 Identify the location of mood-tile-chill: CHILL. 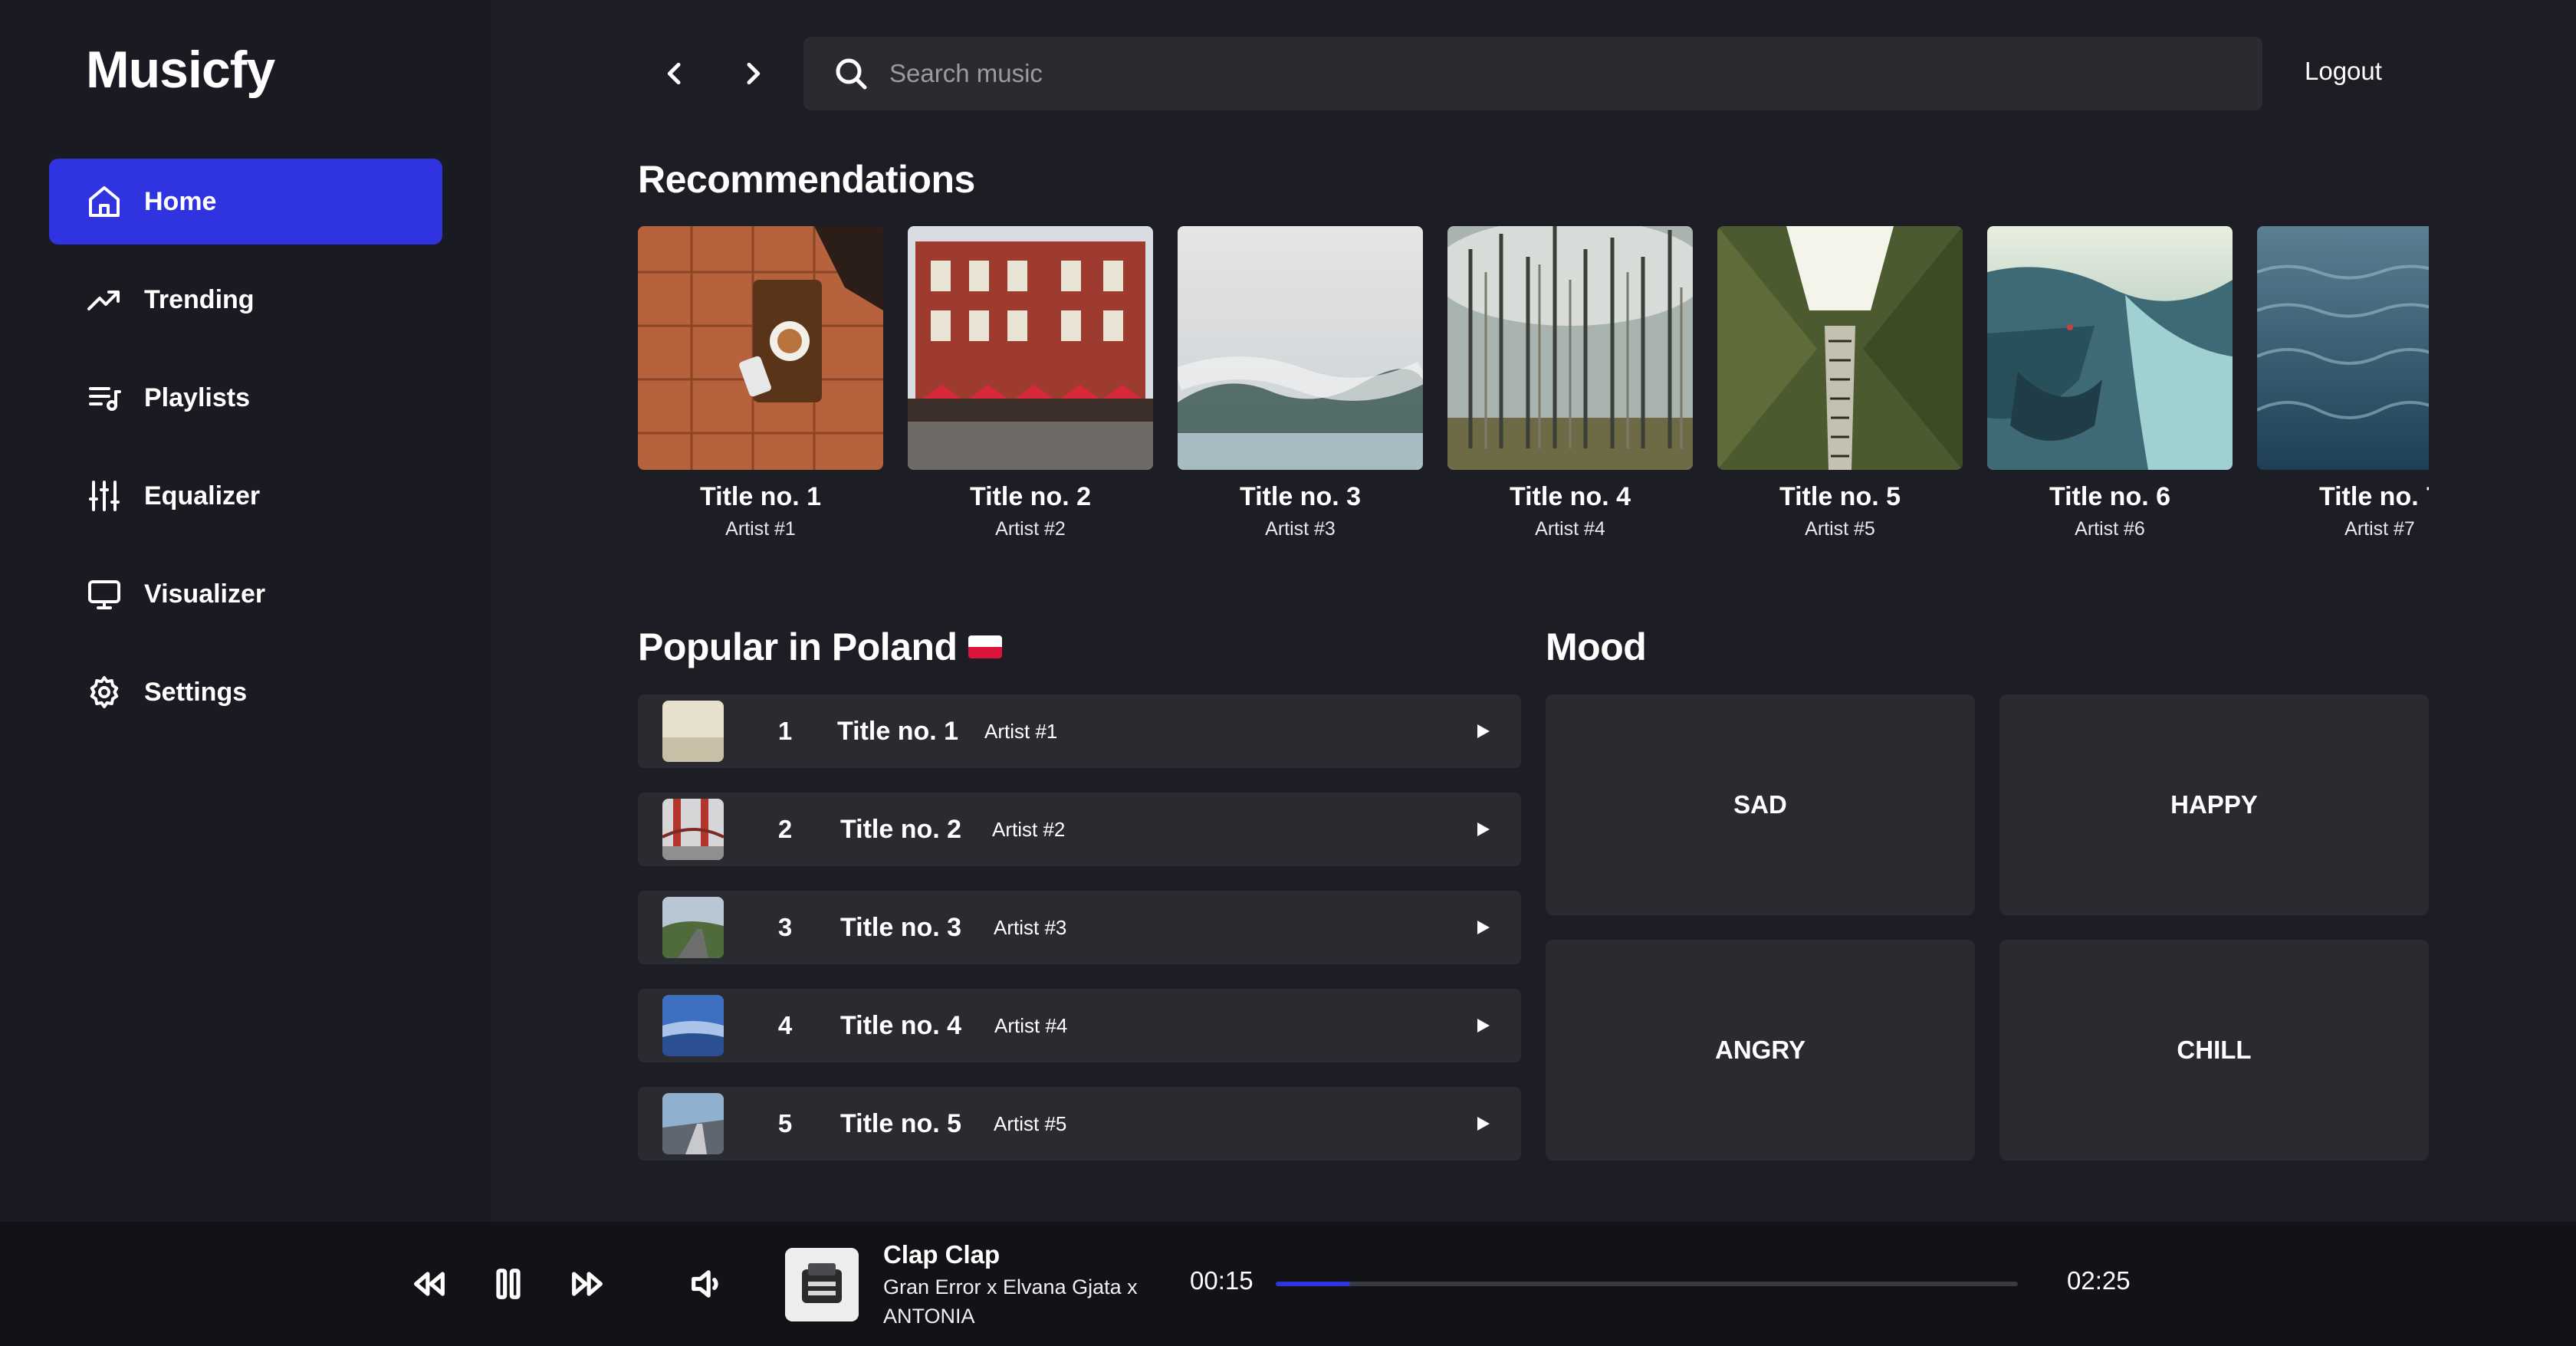
(2214, 1050).